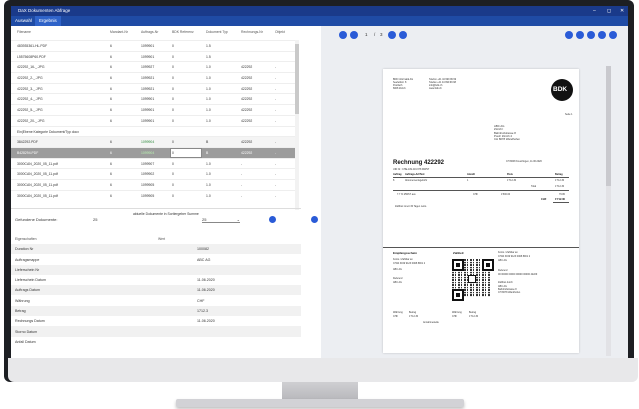 The width and height of the screenshot is (639, 409). What do you see at coordinates (397, 282) in the screenshot?
I see `receipt-payer: ABC AG` at bounding box center [397, 282].